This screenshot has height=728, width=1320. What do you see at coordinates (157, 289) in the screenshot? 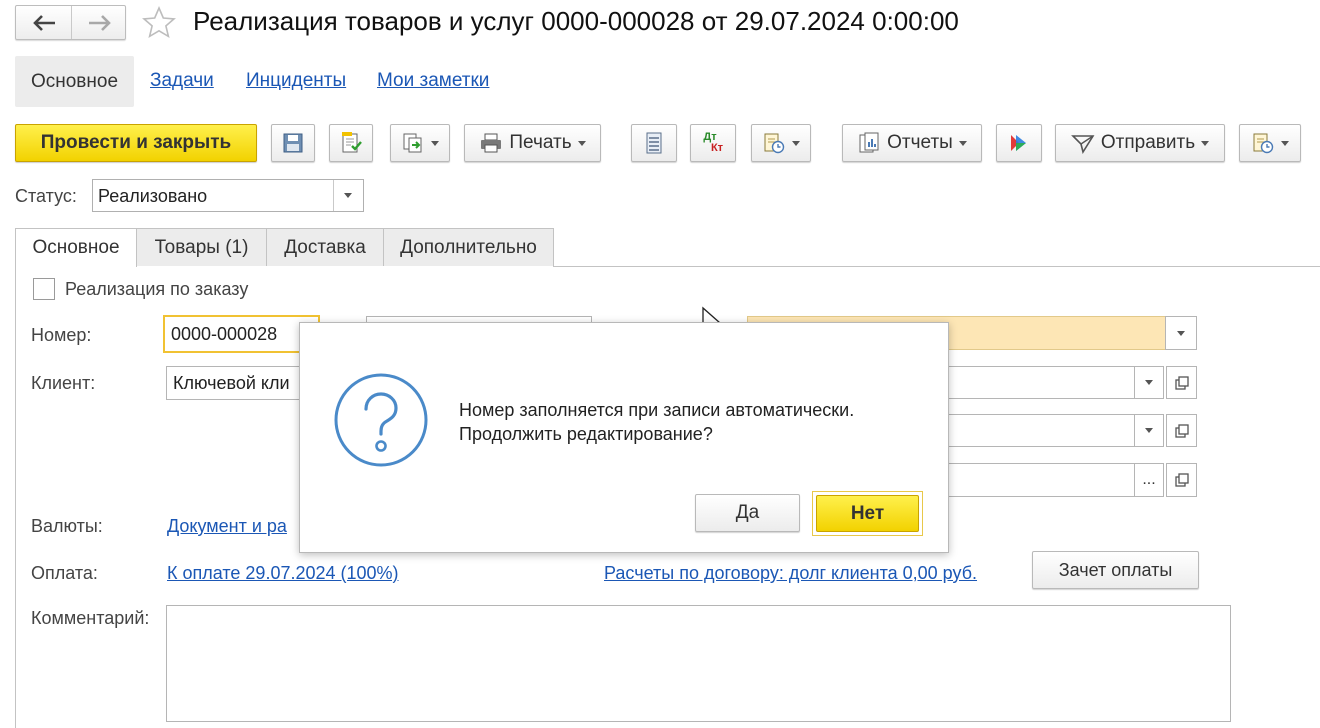
I see `by-order-label: Реализация по заказу` at bounding box center [157, 289].